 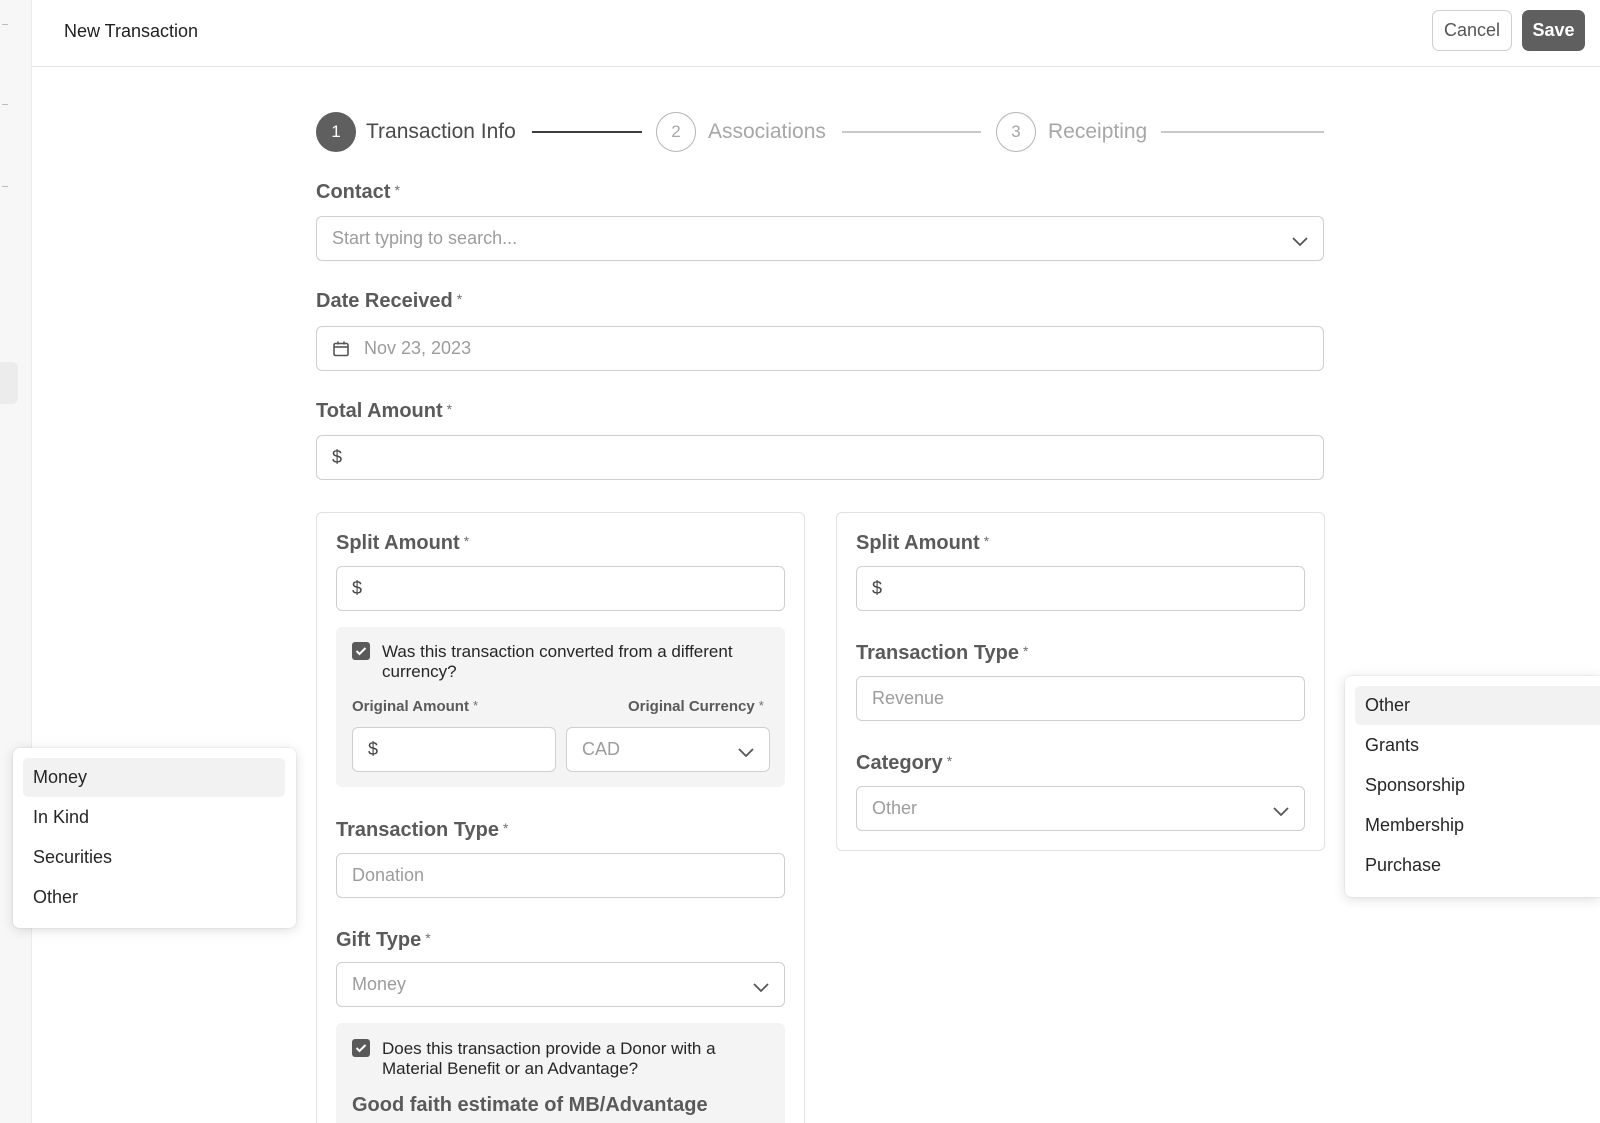 I want to click on advantage-checkbox, so click(x=361, y=1048).